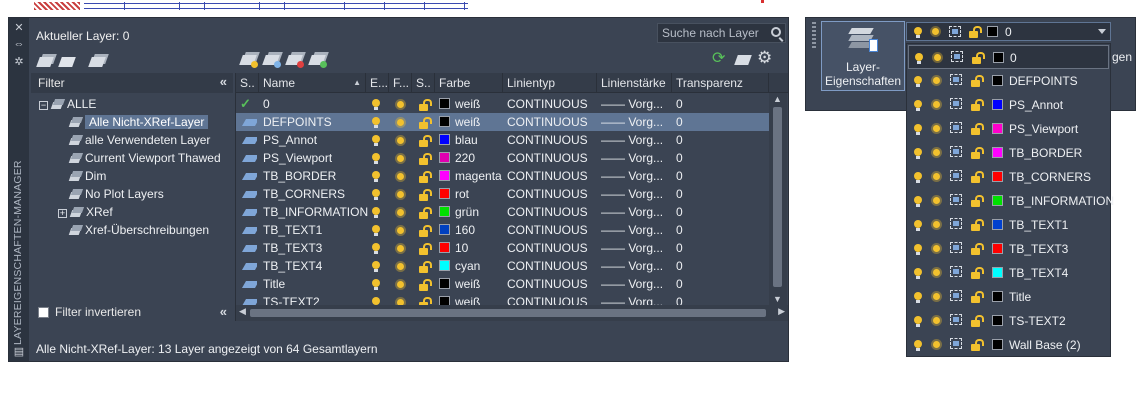 The width and height of the screenshot is (1136, 403). Describe the element at coordinates (470, 176) in the screenshot. I see `layer-color: magenta` at that location.